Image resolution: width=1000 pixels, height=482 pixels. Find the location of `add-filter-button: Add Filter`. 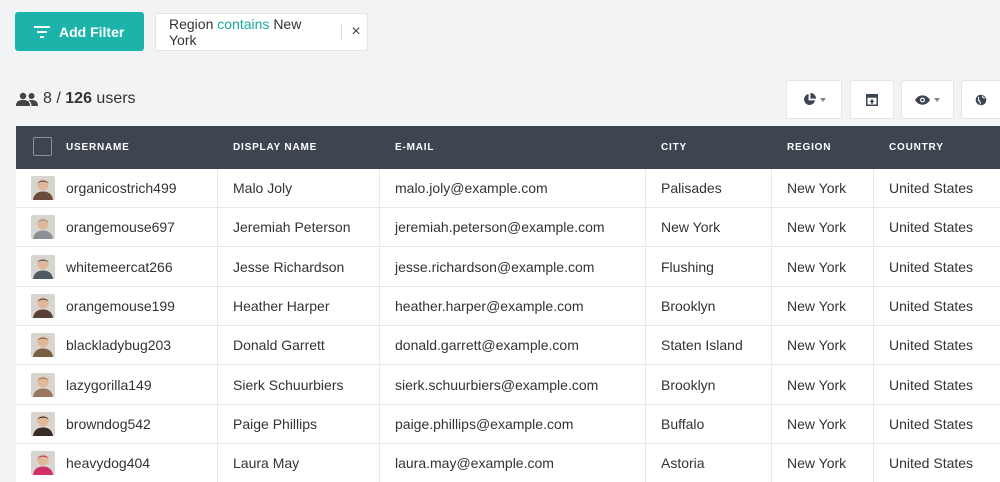

add-filter-button: Add Filter is located at coordinates (79, 31).